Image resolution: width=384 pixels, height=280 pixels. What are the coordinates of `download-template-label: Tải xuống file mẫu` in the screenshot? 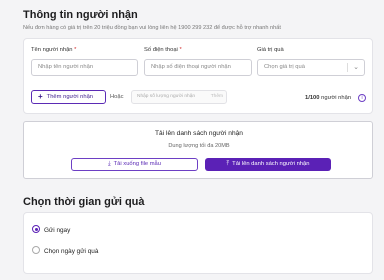 It's located at (137, 164).